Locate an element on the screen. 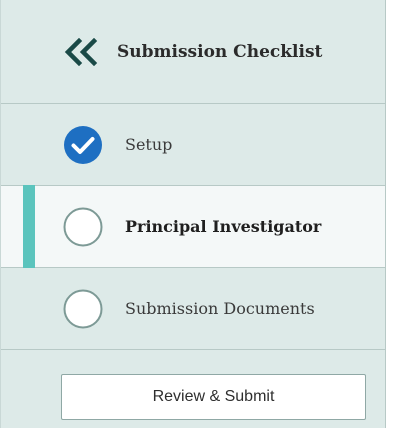  step-label: Principal Investigator is located at coordinates (223, 226).